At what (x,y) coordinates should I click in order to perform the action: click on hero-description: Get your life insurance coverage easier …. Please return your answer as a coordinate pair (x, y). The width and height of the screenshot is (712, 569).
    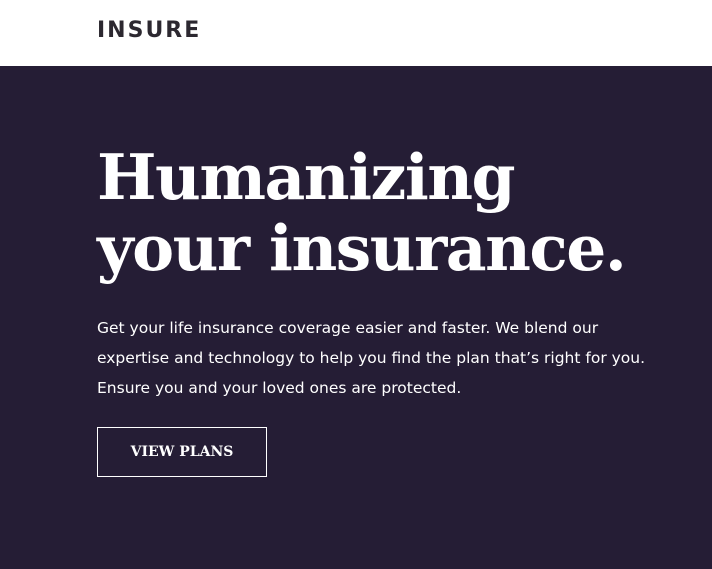
    Looking at the image, I should click on (371, 358).